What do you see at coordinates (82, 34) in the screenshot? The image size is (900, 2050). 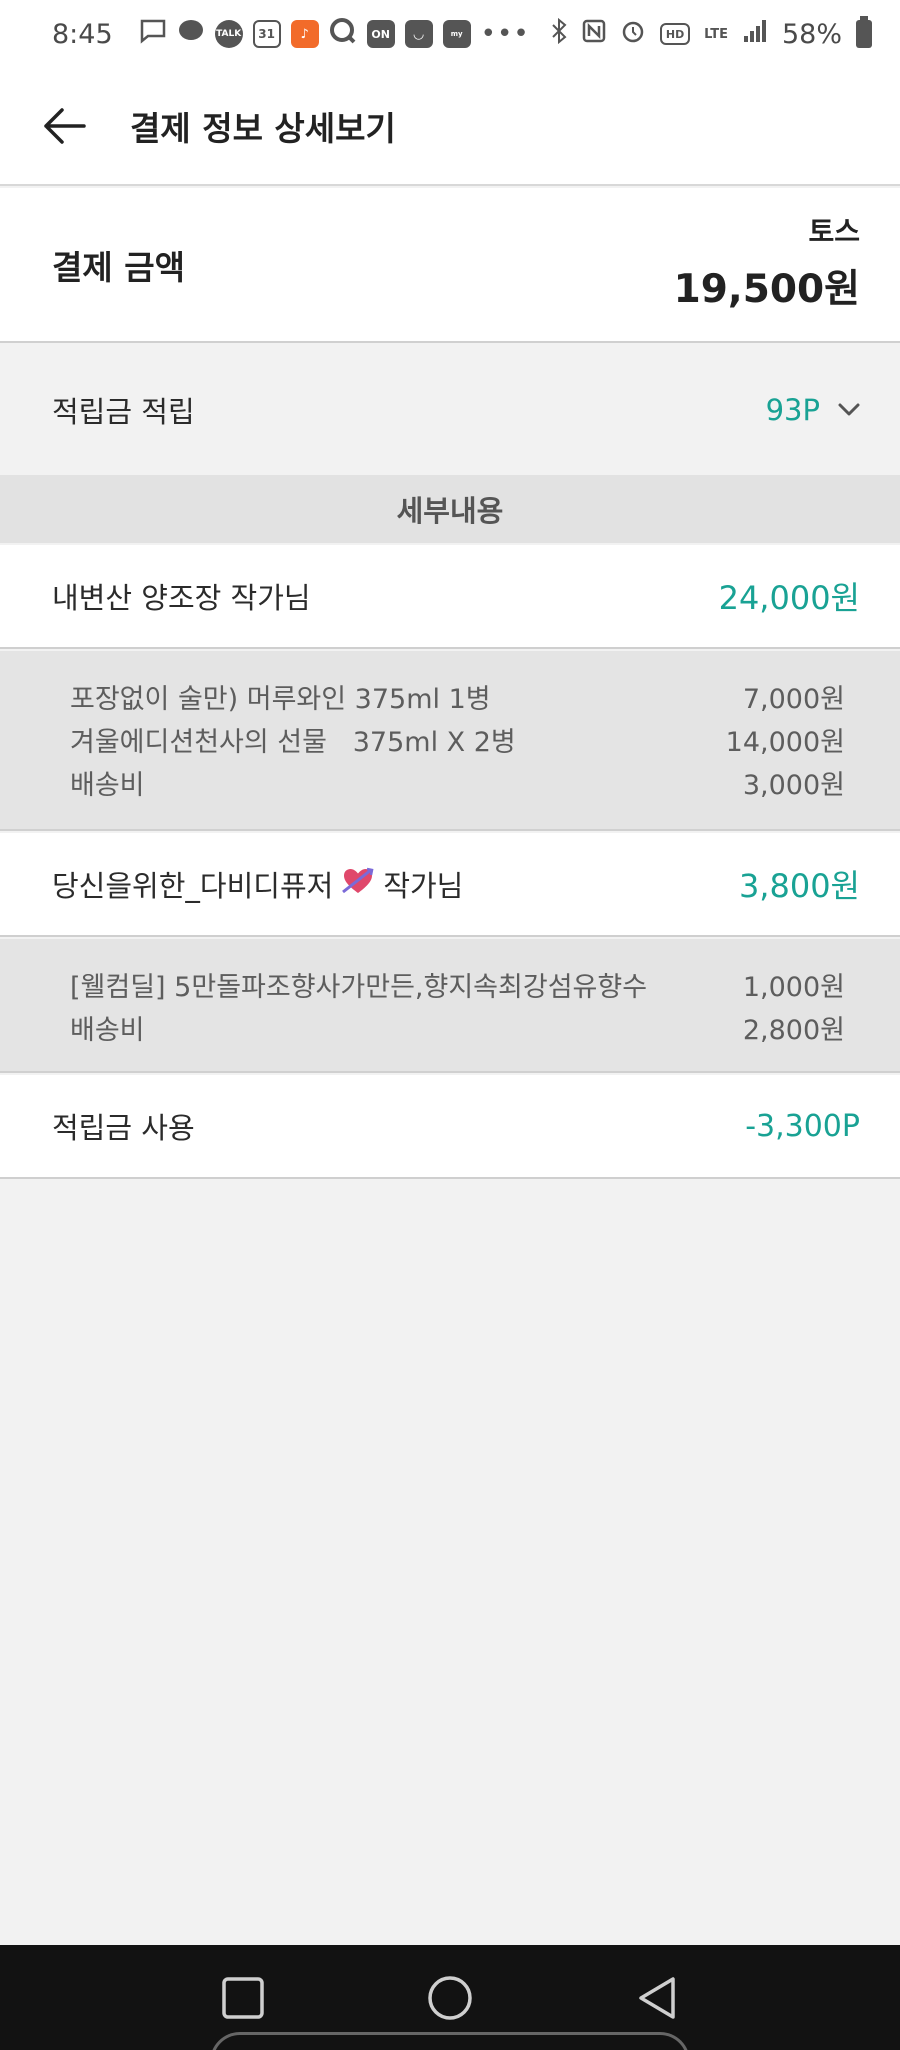 I see `status-time: 8:45` at bounding box center [82, 34].